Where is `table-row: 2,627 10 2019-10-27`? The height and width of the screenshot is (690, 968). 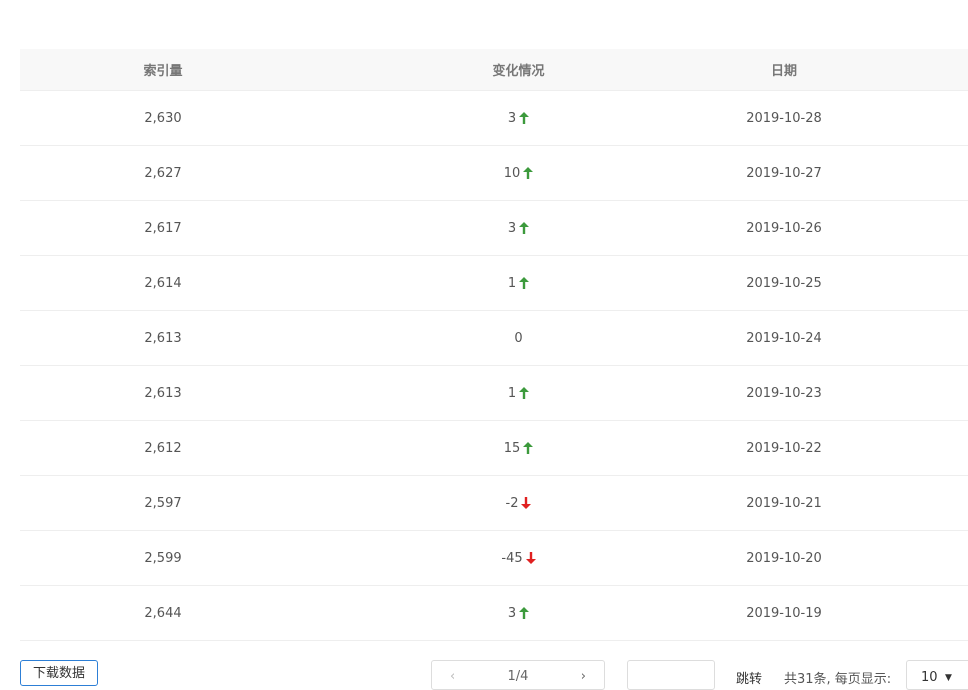 table-row: 2,627 10 2019-10-27 is located at coordinates (494, 173).